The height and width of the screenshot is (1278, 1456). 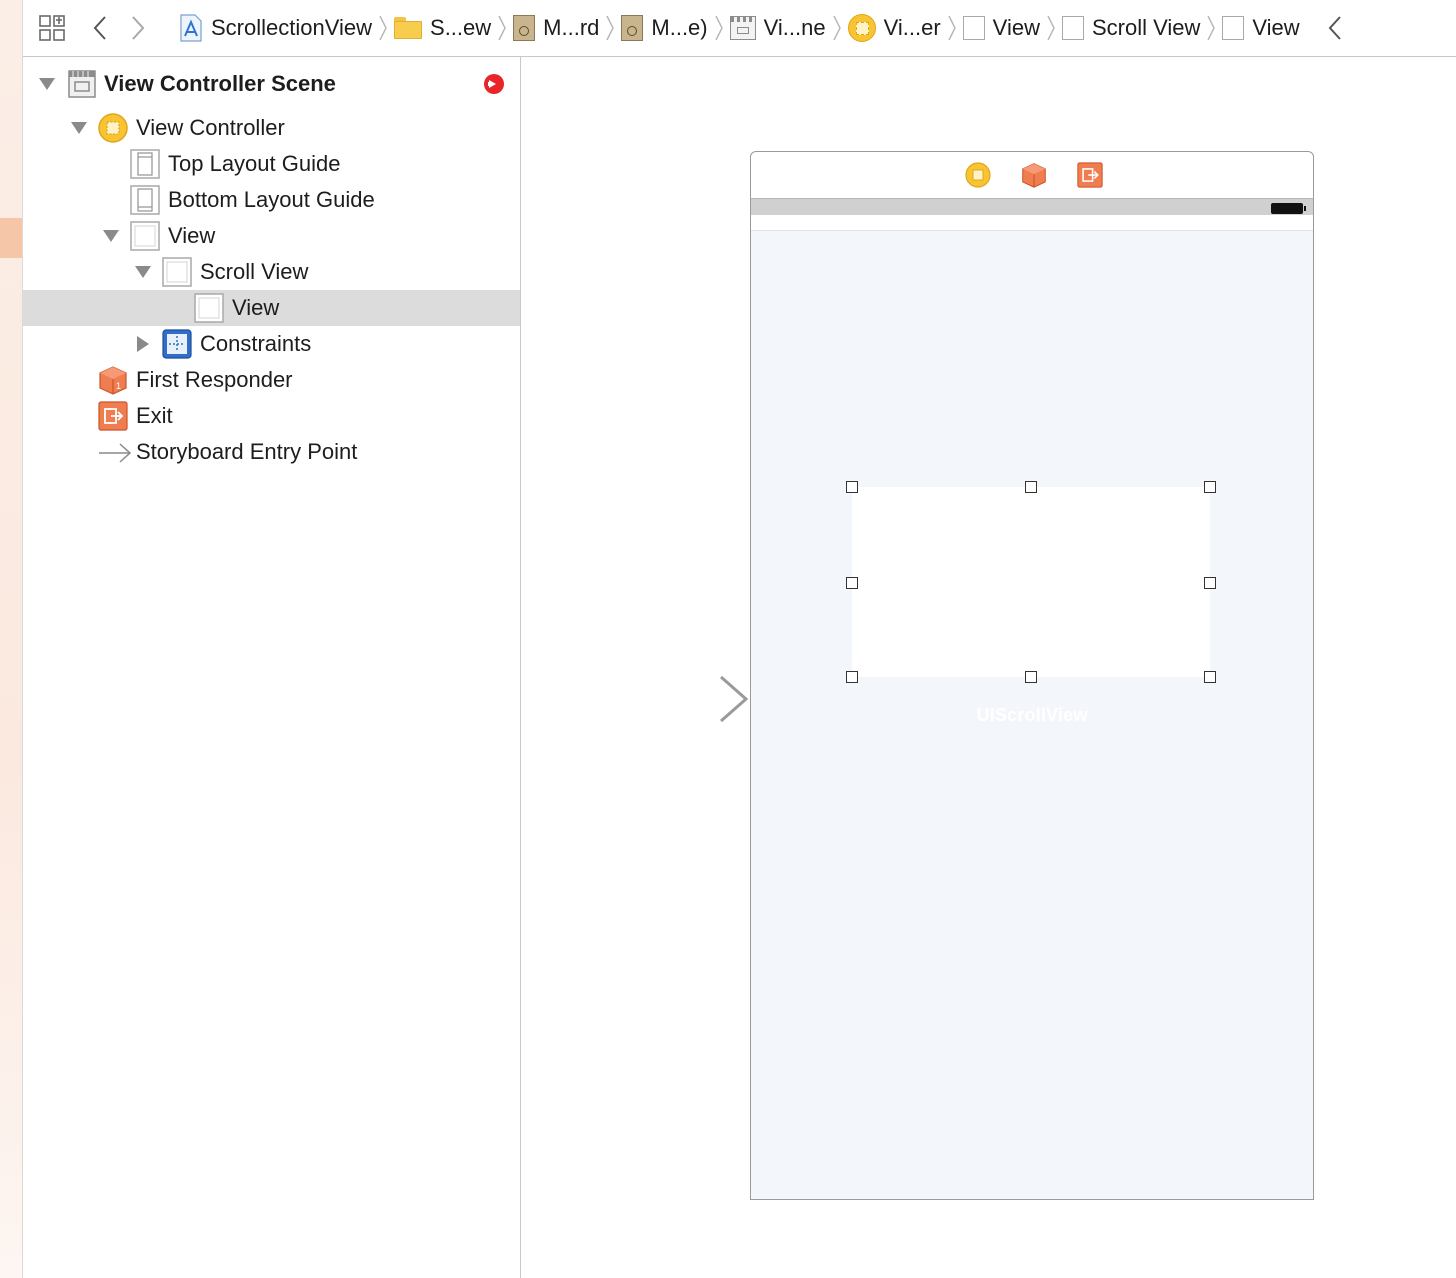 What do you see at coordinates (494, 84) in the screenshot?
I see `warning-arrow-icon` at bounding box center [494, 84].